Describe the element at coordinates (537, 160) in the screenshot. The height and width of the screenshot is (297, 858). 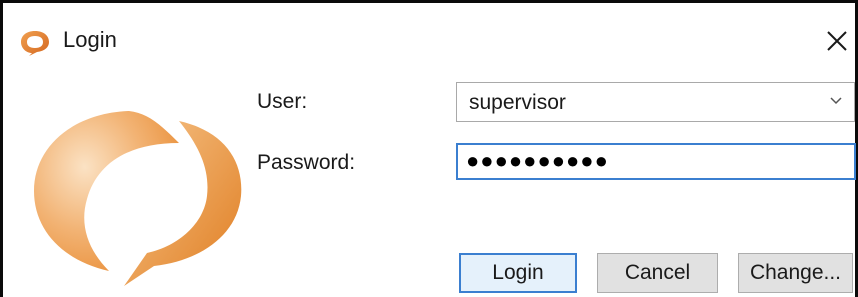
I see `password-mask: ●●●●●●●●●●` at that location.